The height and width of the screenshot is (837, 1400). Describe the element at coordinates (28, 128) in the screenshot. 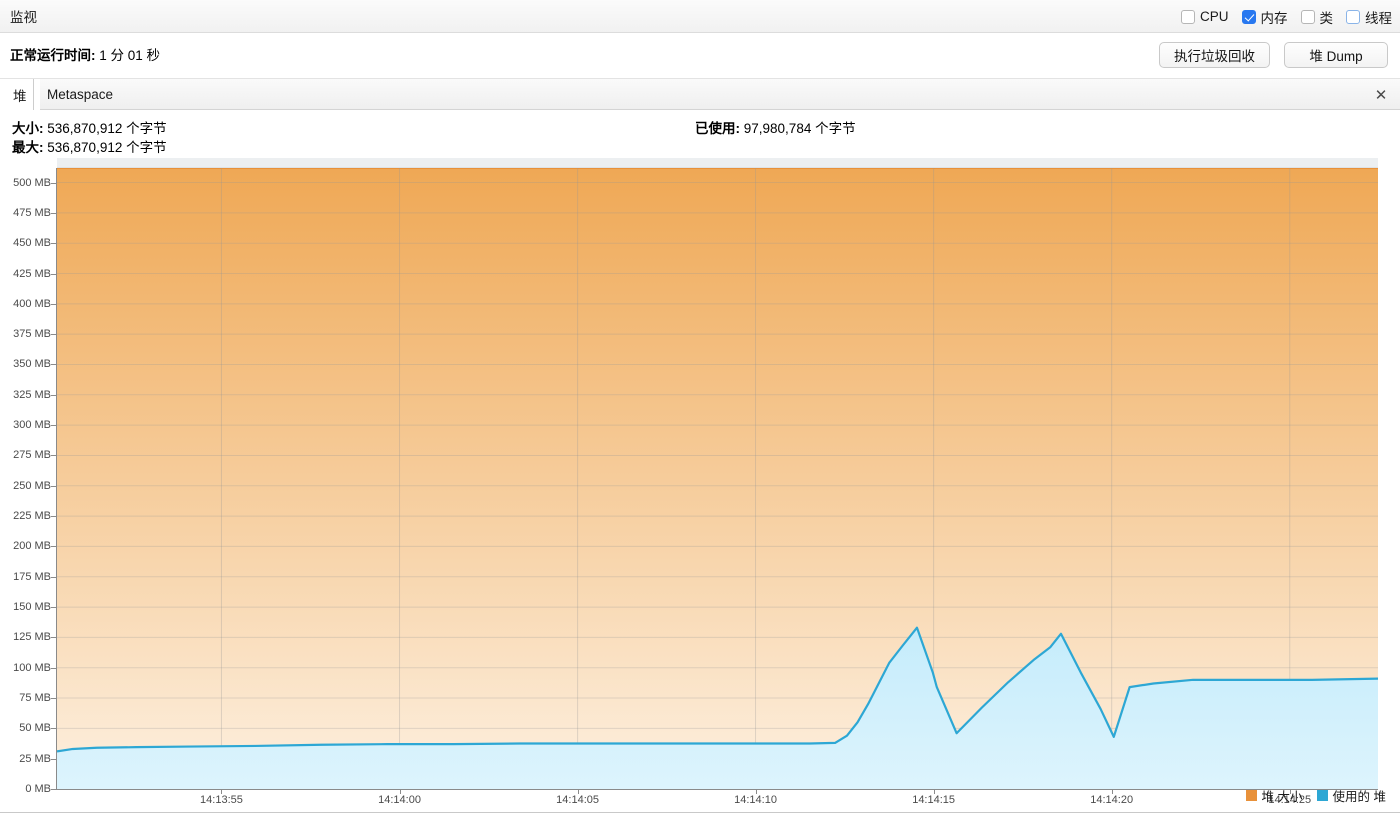

I see `heap-size-label: 大小:` at that location.